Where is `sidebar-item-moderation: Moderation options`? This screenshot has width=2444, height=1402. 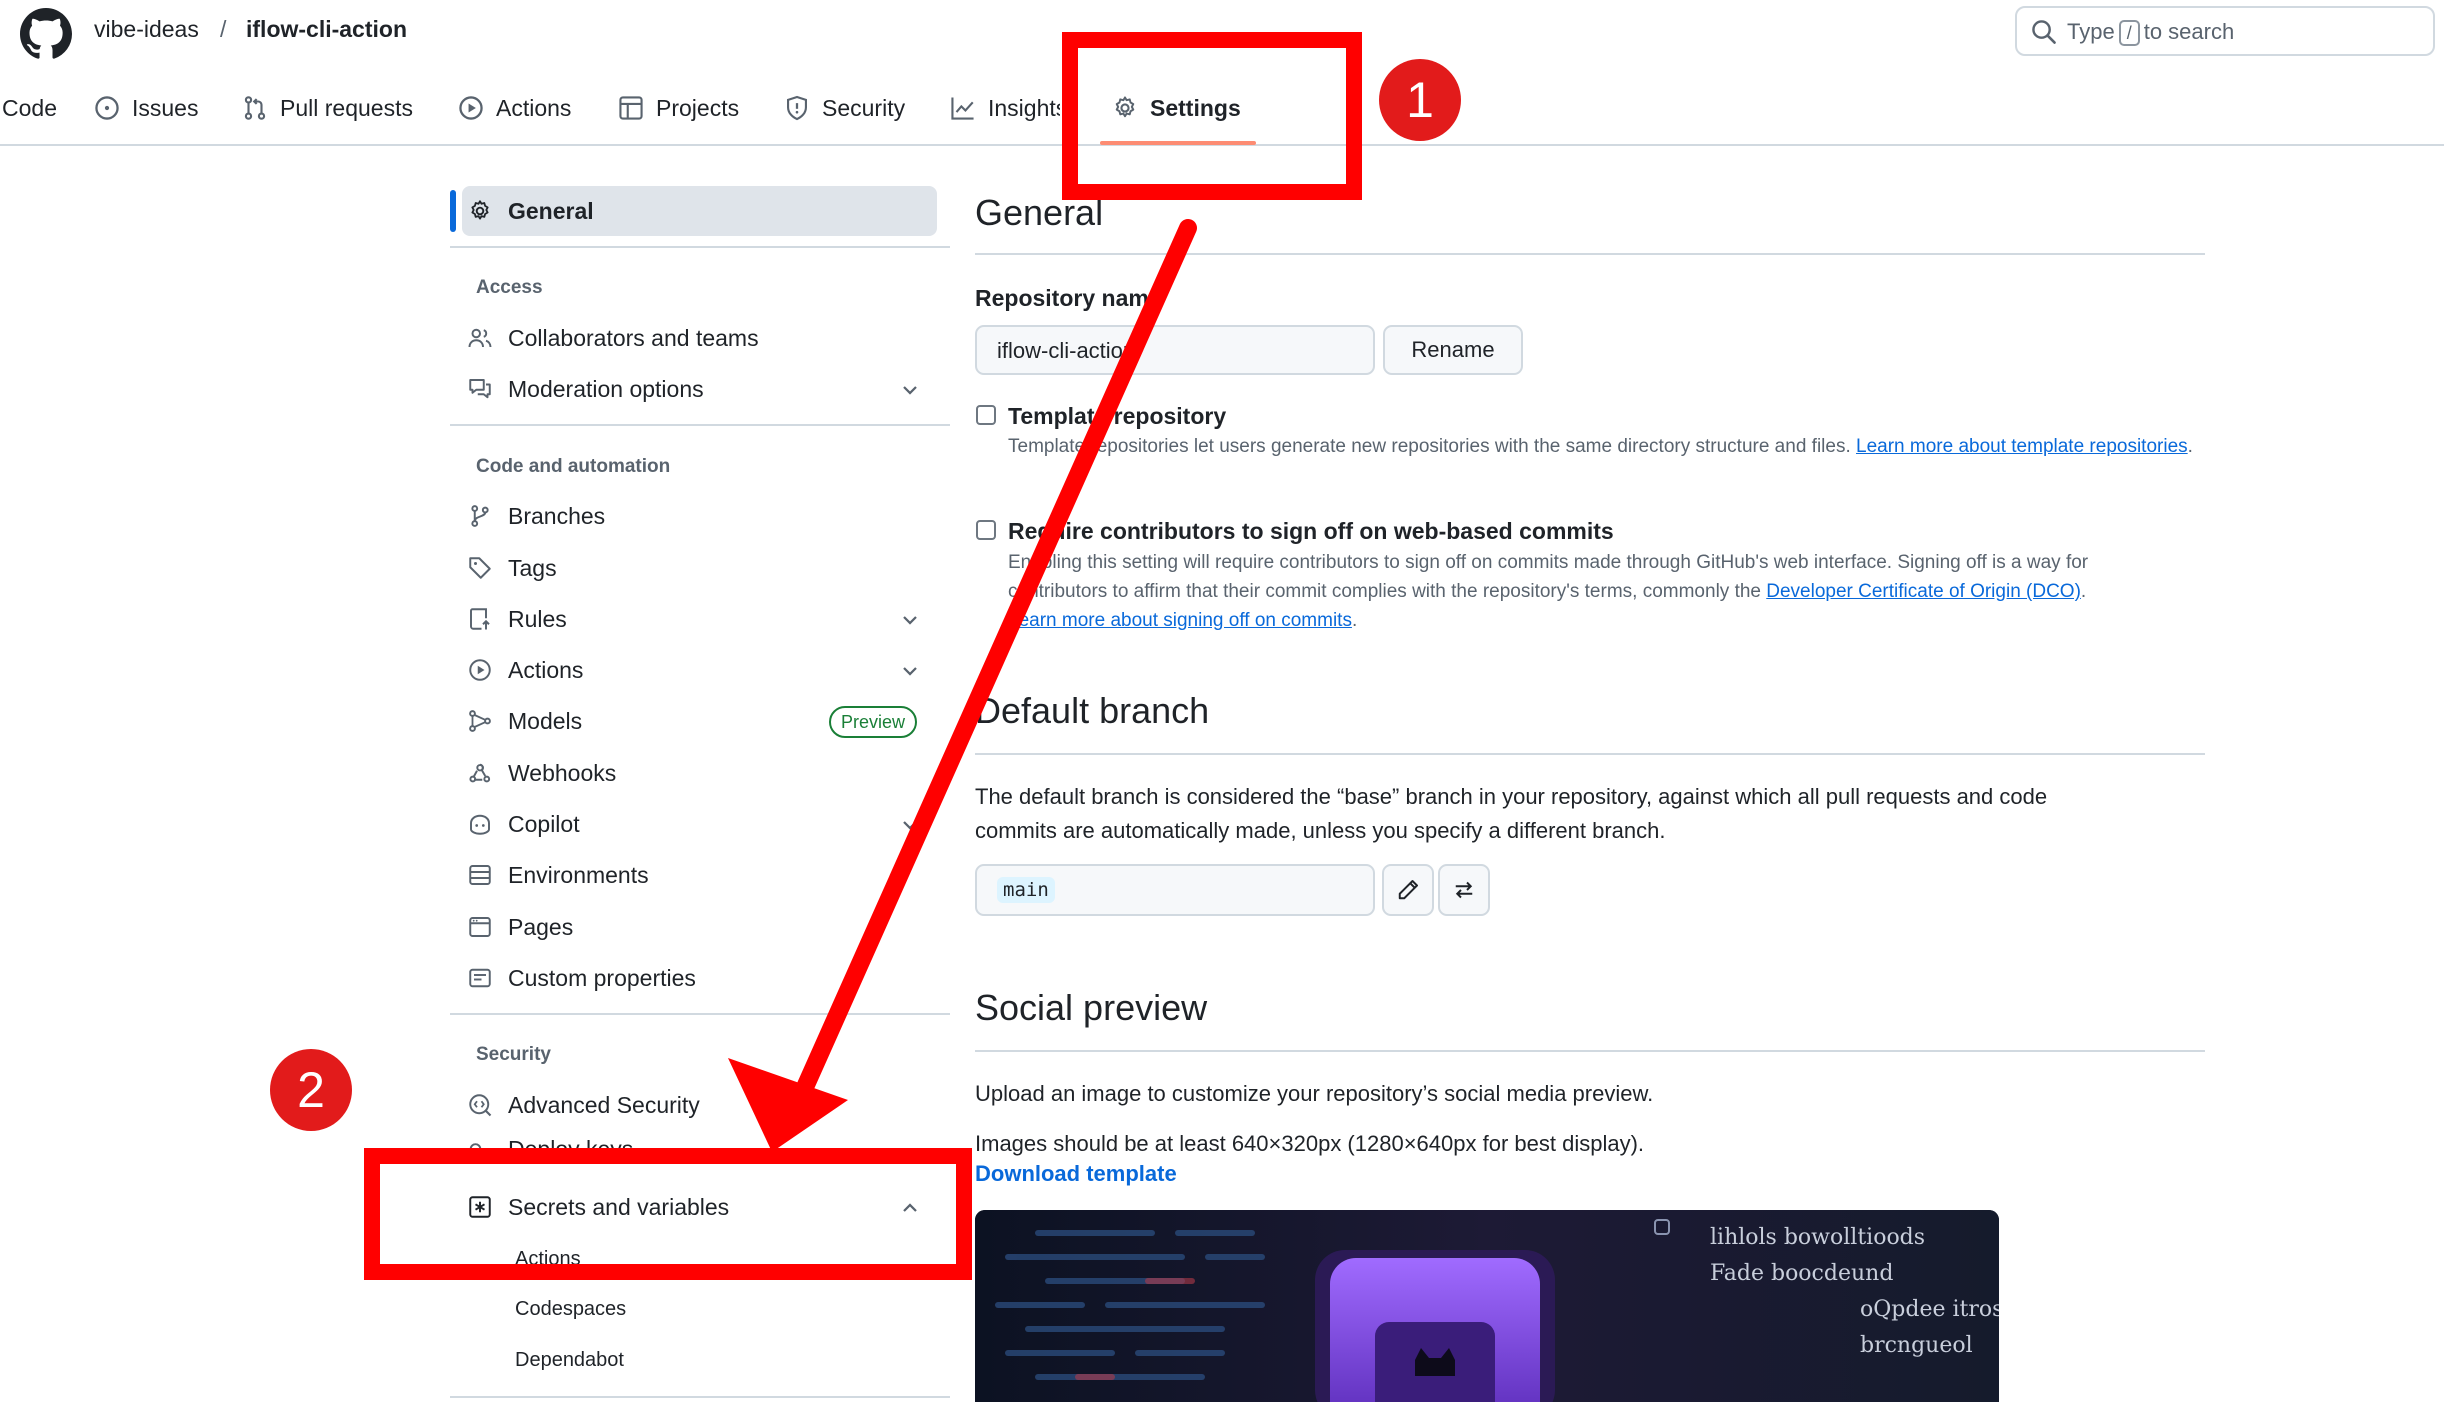 sidebar-item-moderation: Moderation options is located at coordinates (586, 389).